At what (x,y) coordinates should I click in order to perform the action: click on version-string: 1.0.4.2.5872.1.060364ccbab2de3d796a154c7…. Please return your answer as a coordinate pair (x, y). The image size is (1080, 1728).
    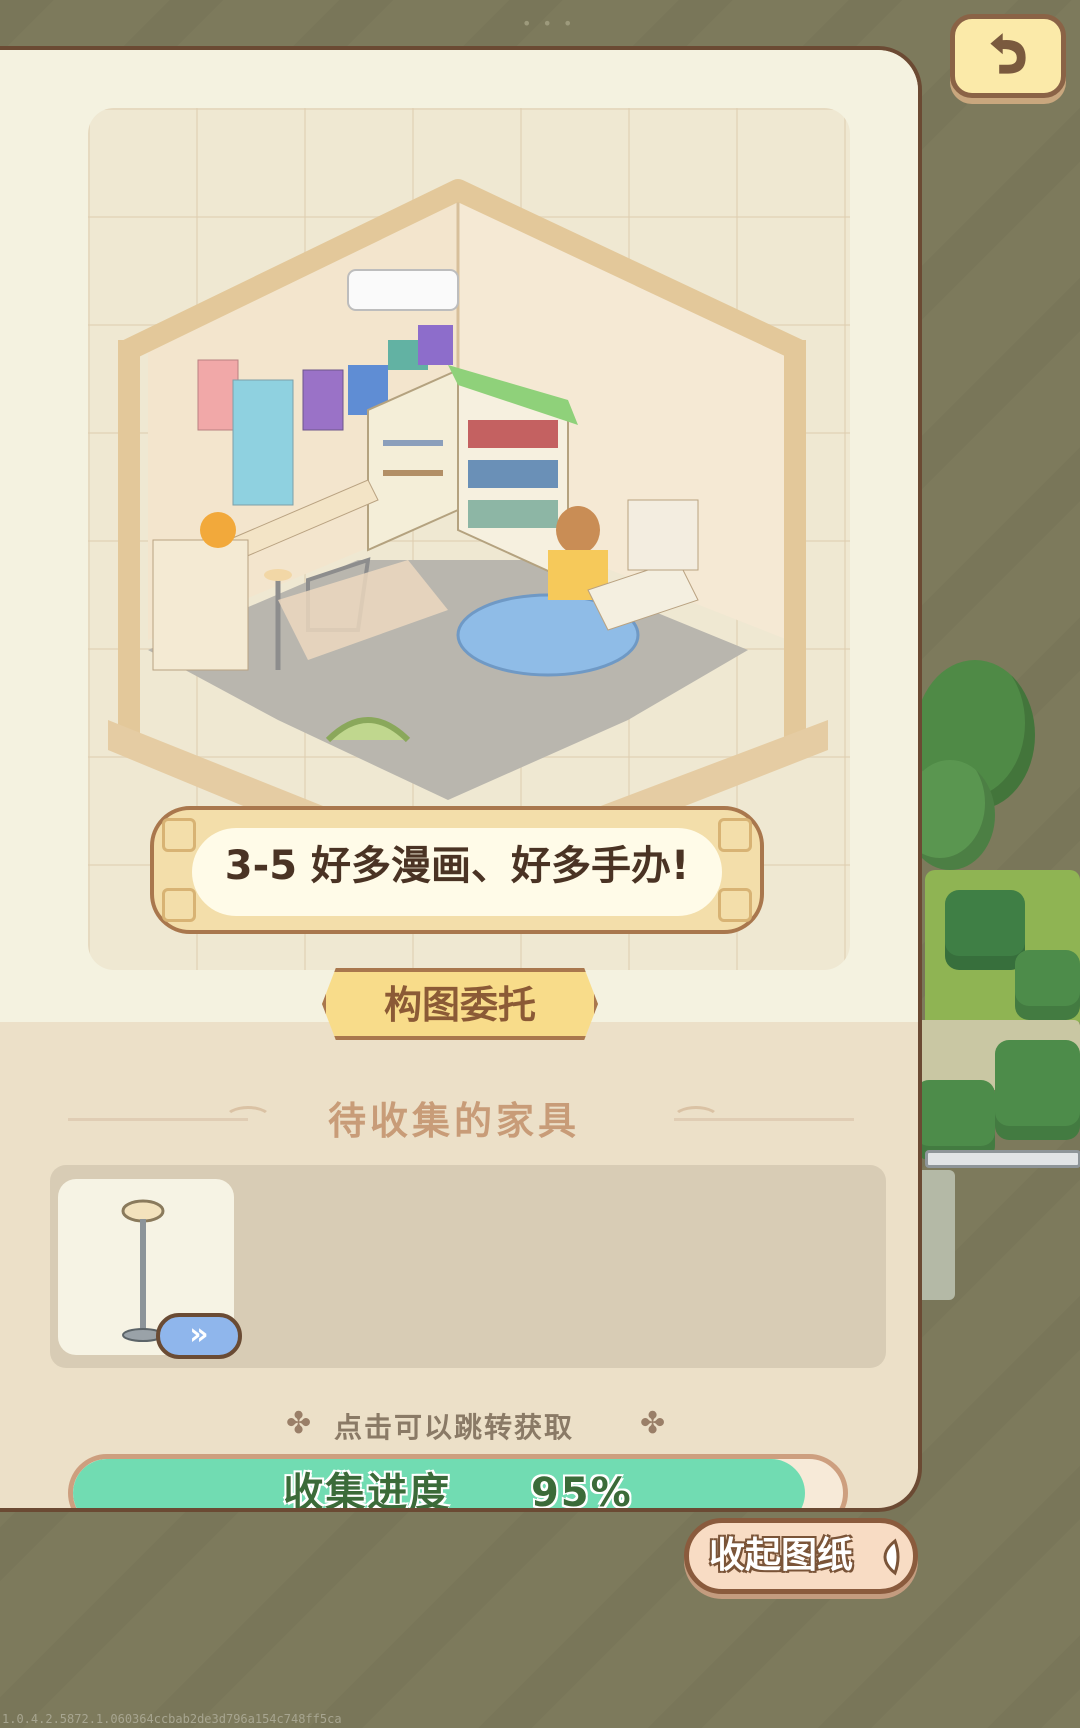
    Looking at the image, I should click on (172, 1719).